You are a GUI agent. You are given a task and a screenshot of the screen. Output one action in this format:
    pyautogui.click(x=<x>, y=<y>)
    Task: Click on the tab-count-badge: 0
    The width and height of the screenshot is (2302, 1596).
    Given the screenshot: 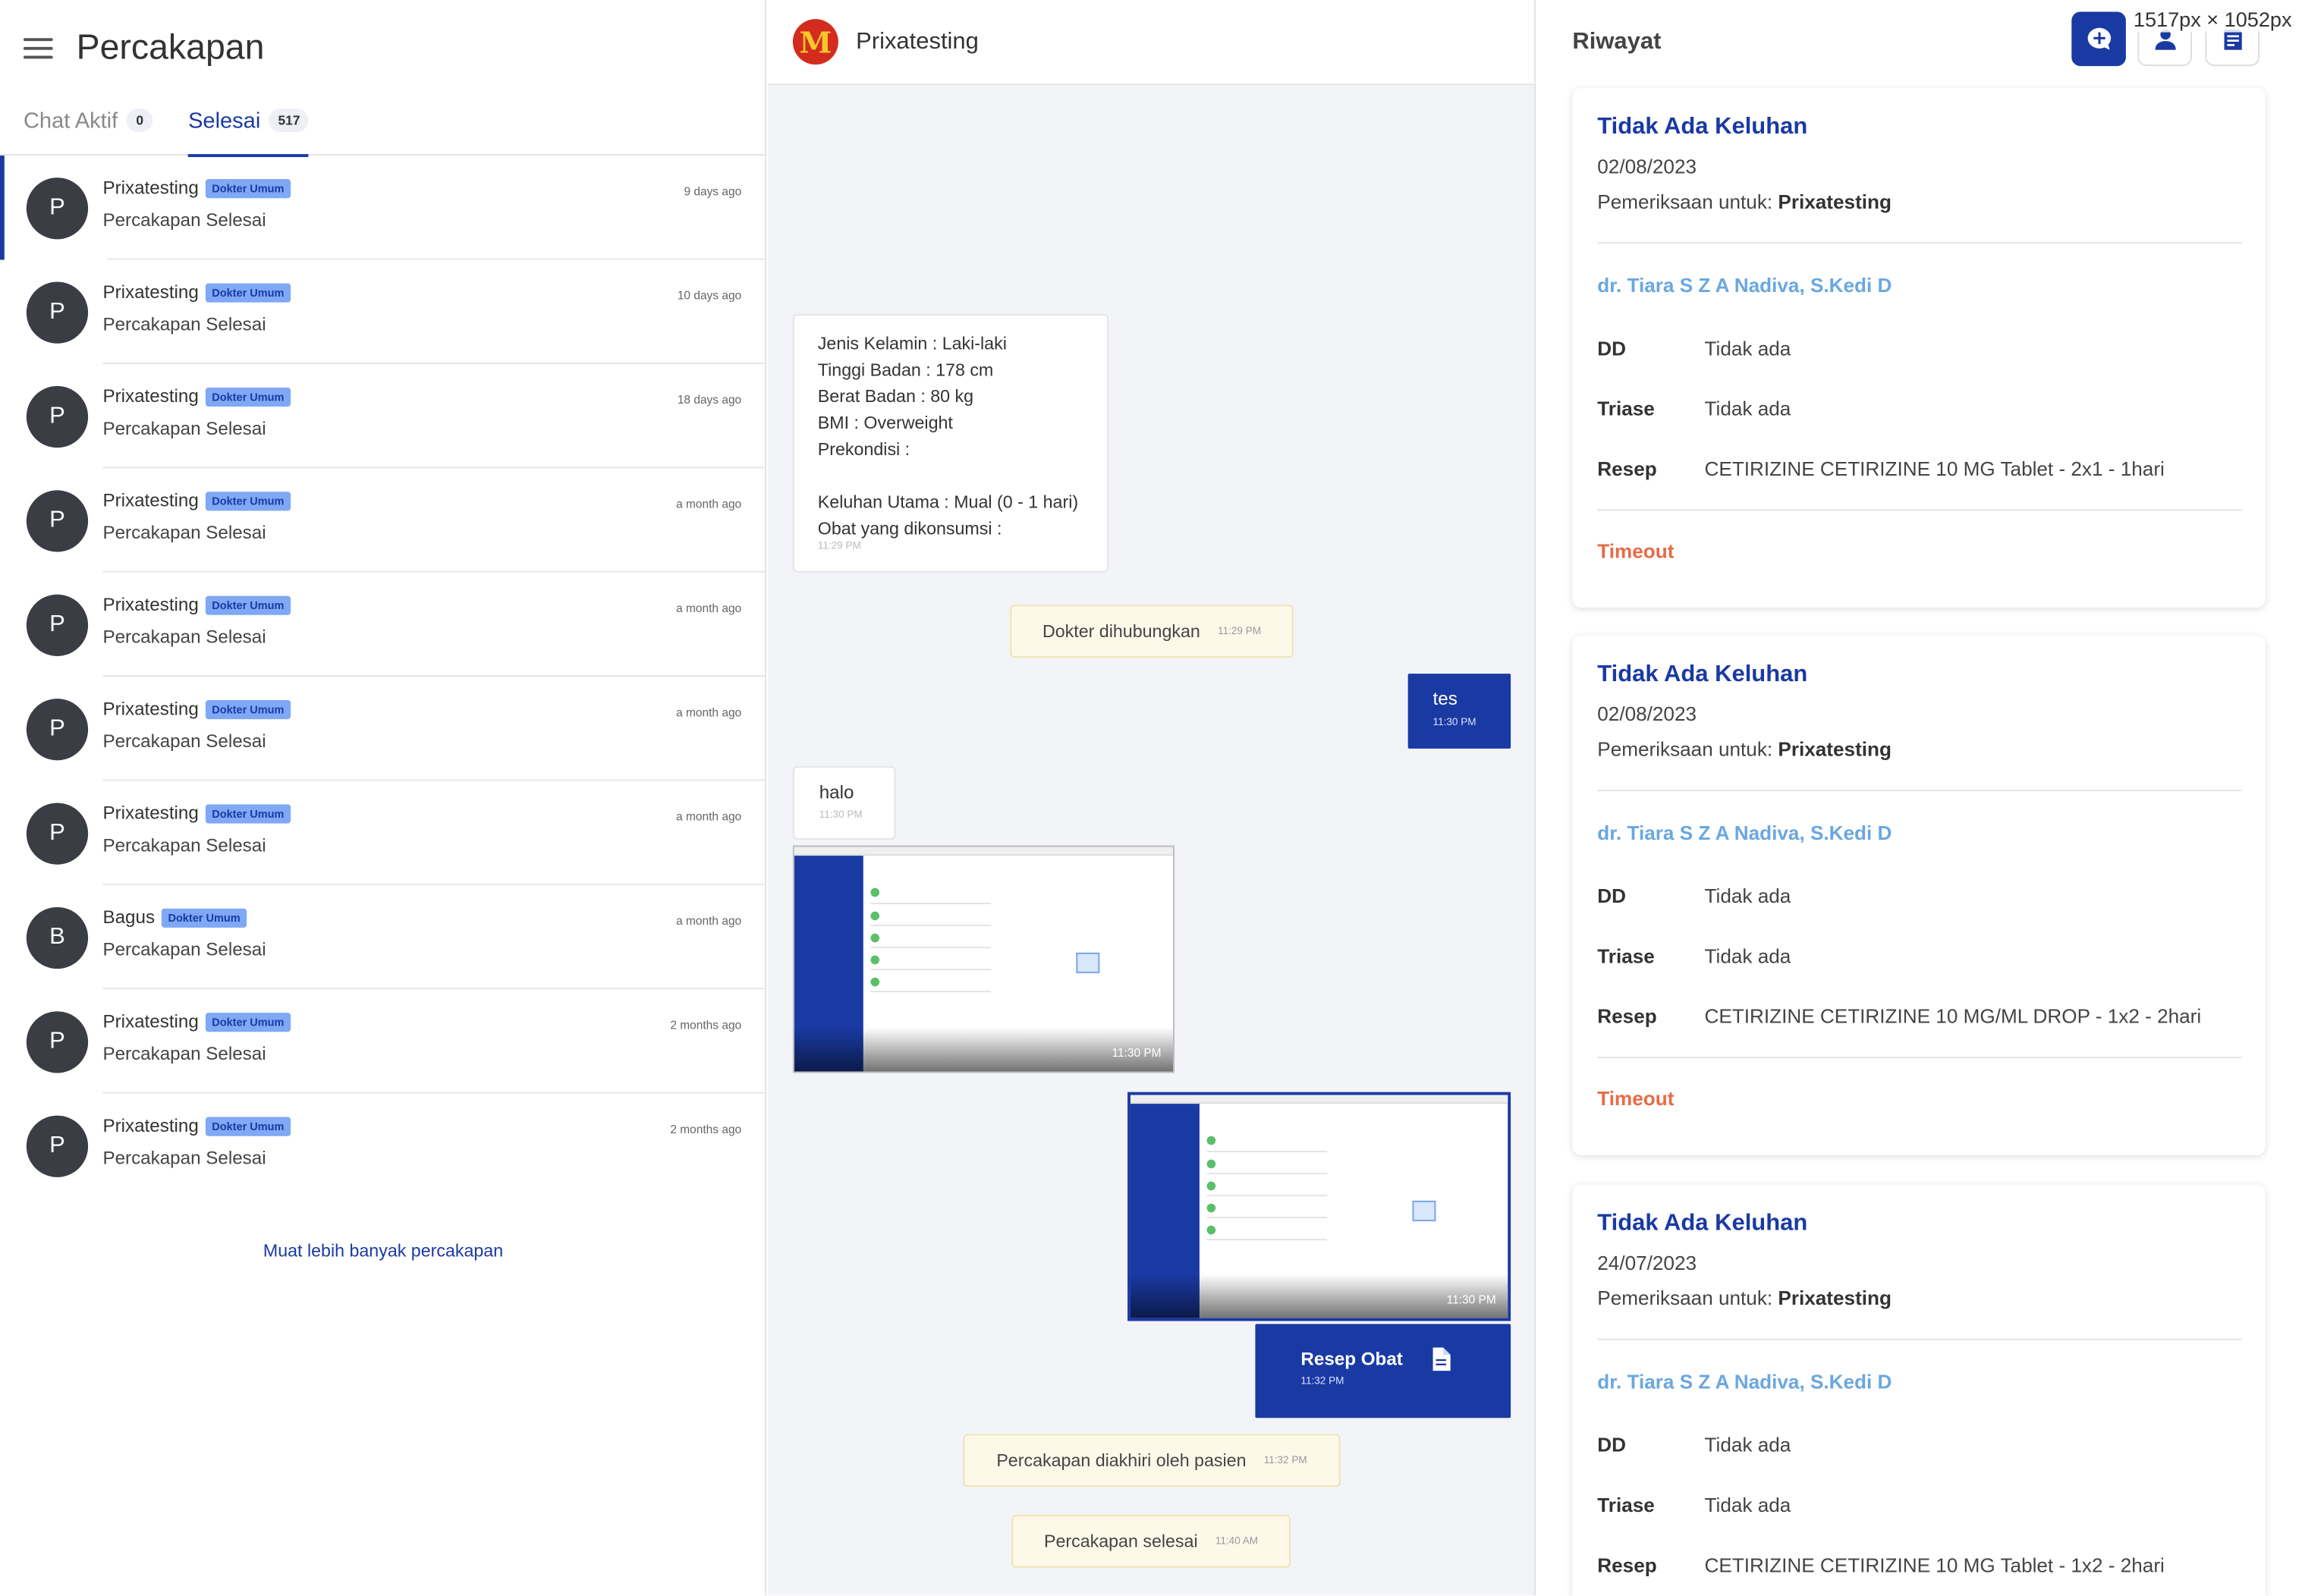 What is the action you would take?
    pyautogui.click(x=139, y=121)
    